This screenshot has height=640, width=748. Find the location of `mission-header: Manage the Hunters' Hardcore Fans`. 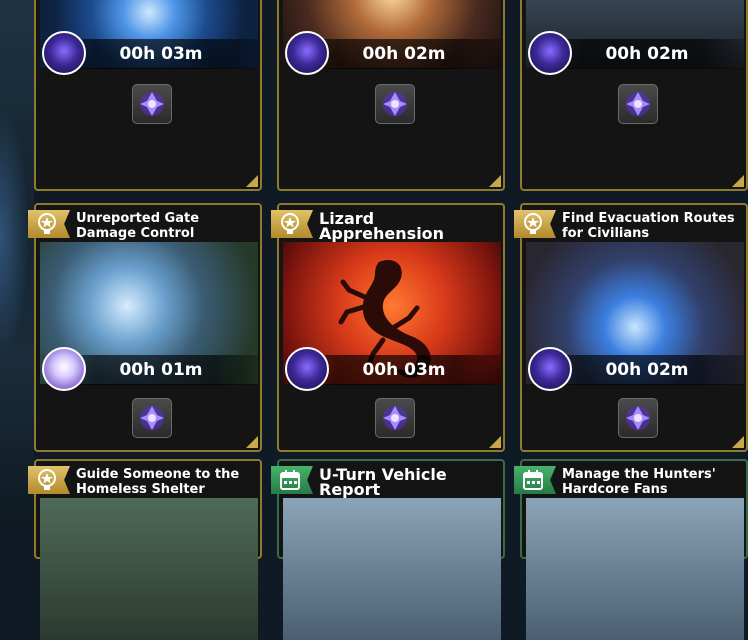

mission-header: Manage the Hunters' Hardcore Fans is located at coordinates (631, 481).